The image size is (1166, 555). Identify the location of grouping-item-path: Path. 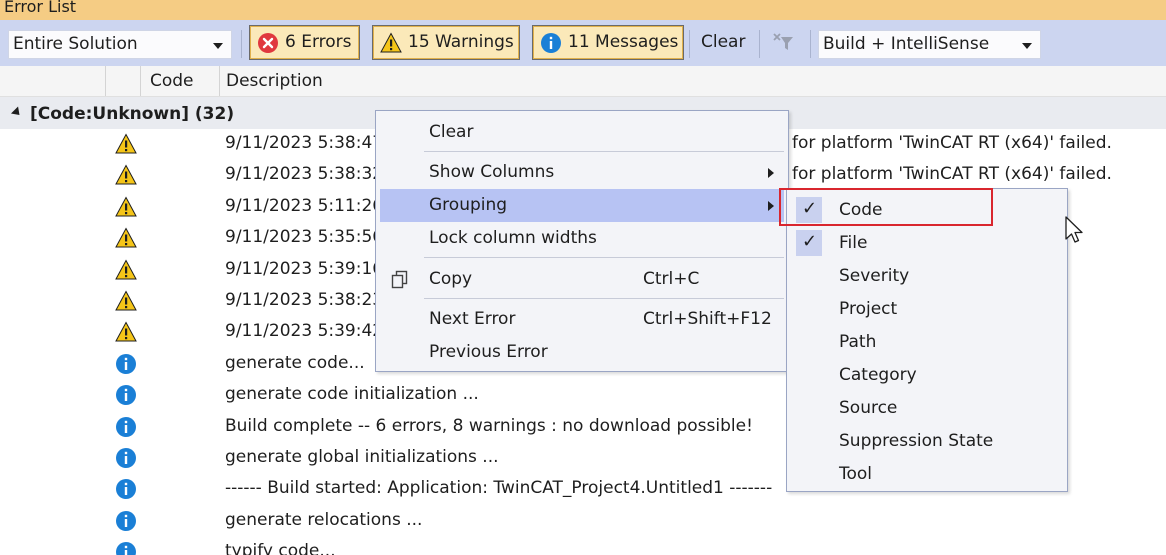
(928, 342).